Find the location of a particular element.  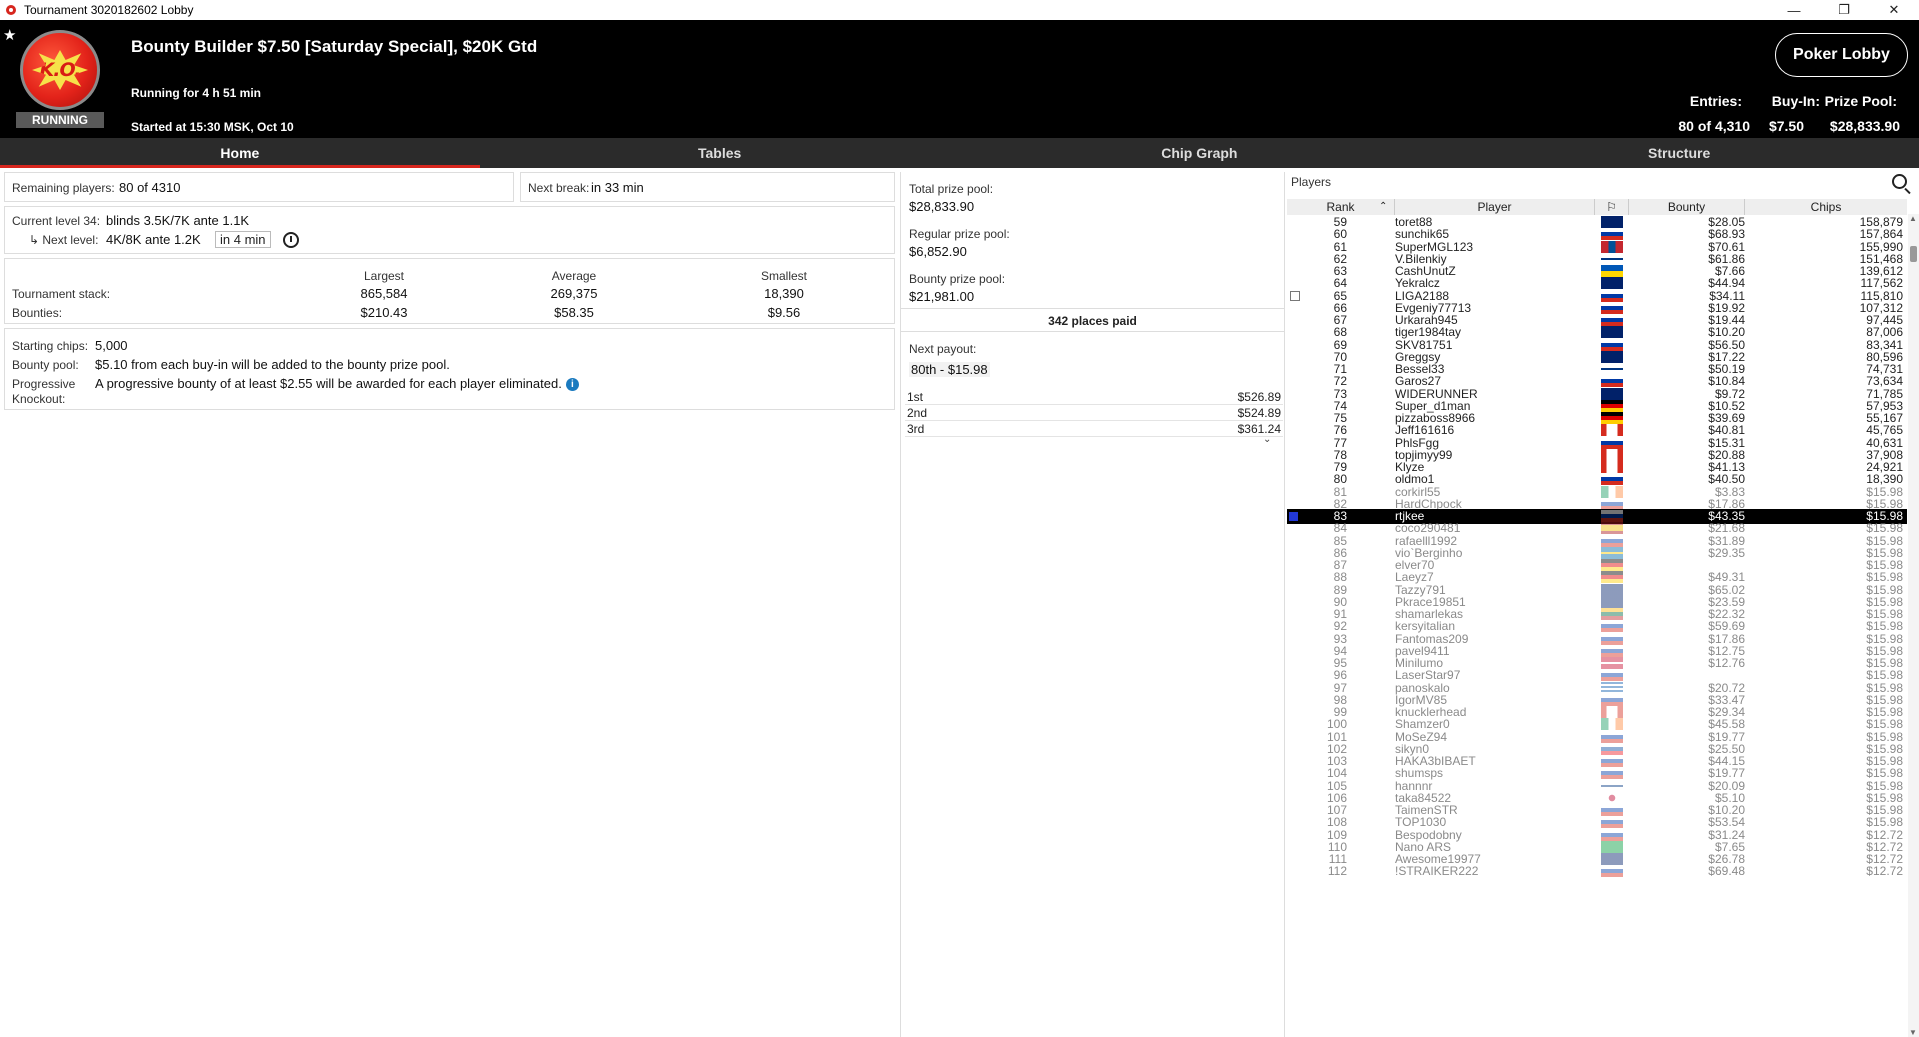

entries-value: 80 of 4,310 is located at coordinates (1714, 126).